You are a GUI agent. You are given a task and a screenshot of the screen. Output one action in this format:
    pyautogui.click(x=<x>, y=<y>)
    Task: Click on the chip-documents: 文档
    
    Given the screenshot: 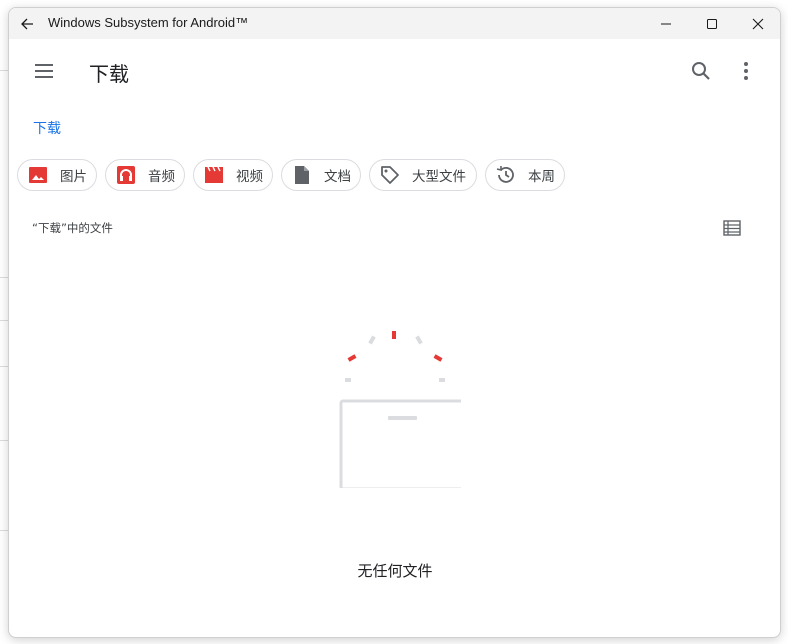 What is the action you would take?
    pyautogui.click(x=321, y=175)
    